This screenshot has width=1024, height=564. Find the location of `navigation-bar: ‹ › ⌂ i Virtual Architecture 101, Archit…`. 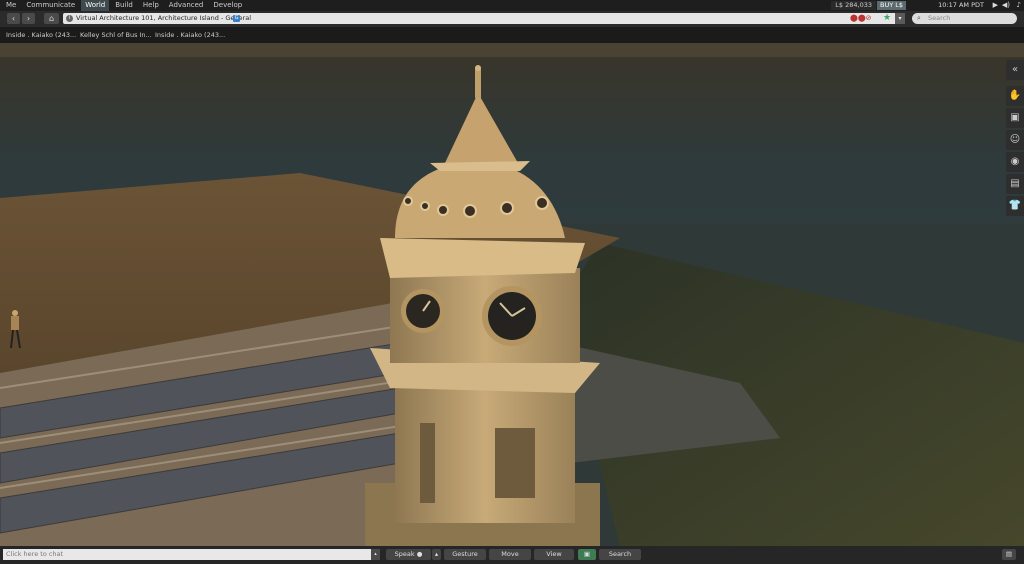

navigation-bar: ‹ › ⌂ i Virtual Architecture 101, Archit… is located at coordinates (512, 19).